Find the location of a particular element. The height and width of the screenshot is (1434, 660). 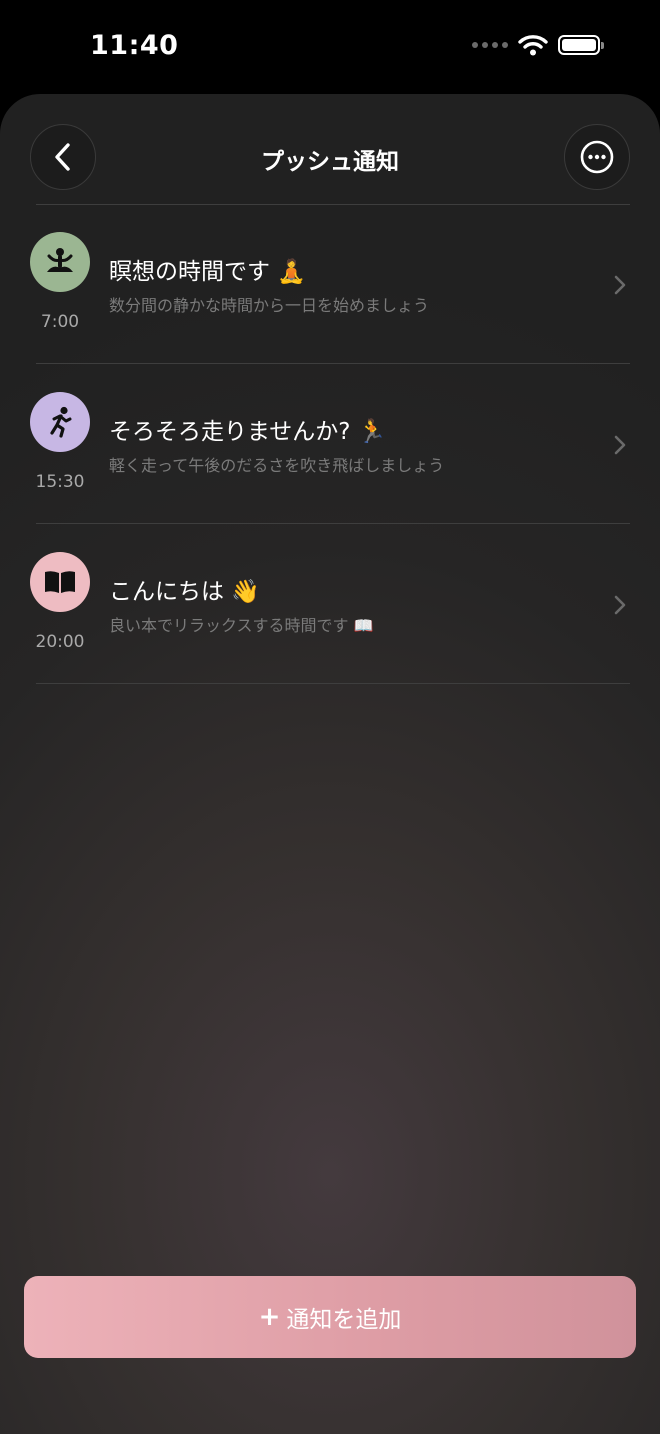

notification-time: 7:00 is located at coordinates (60, 322).